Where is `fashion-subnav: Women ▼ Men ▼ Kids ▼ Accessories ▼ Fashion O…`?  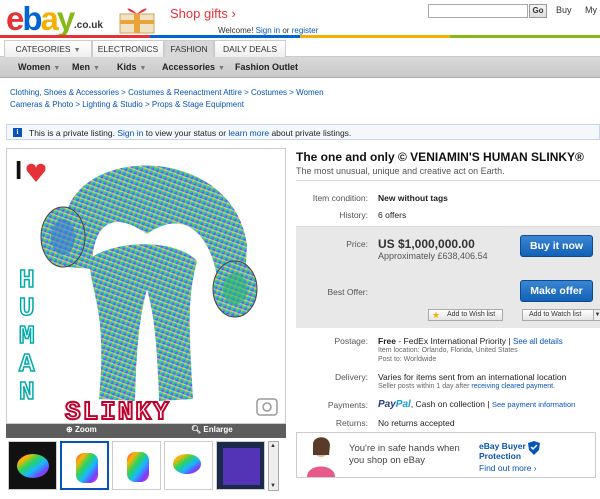
fashion-subnav: Women ▼ Men ▼ Kids ▼ Accessories ▼ Fashion O… is located at coordinates (300, 67).